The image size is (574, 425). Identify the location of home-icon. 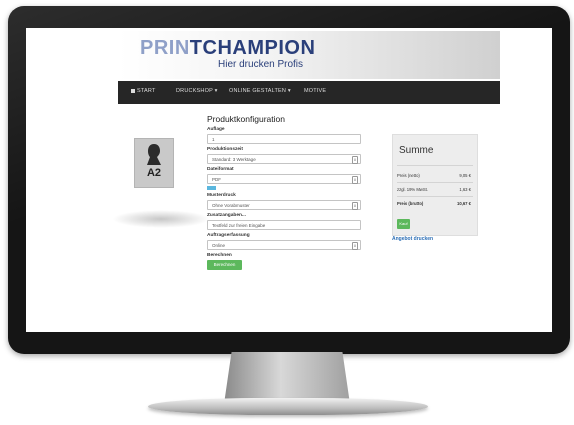
(133, 91).